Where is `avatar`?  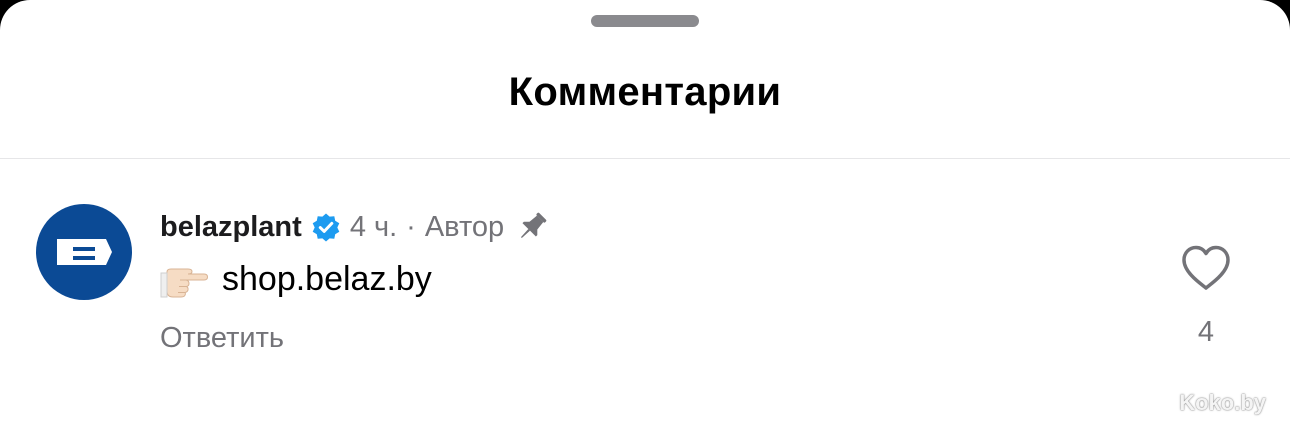 avatar is located at coordinates (84, 252).